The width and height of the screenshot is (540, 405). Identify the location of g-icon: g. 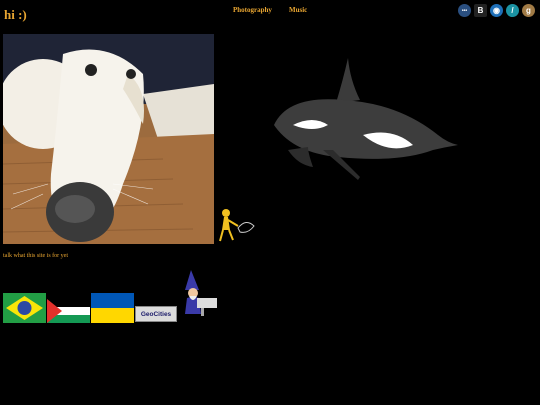
(528, 10).